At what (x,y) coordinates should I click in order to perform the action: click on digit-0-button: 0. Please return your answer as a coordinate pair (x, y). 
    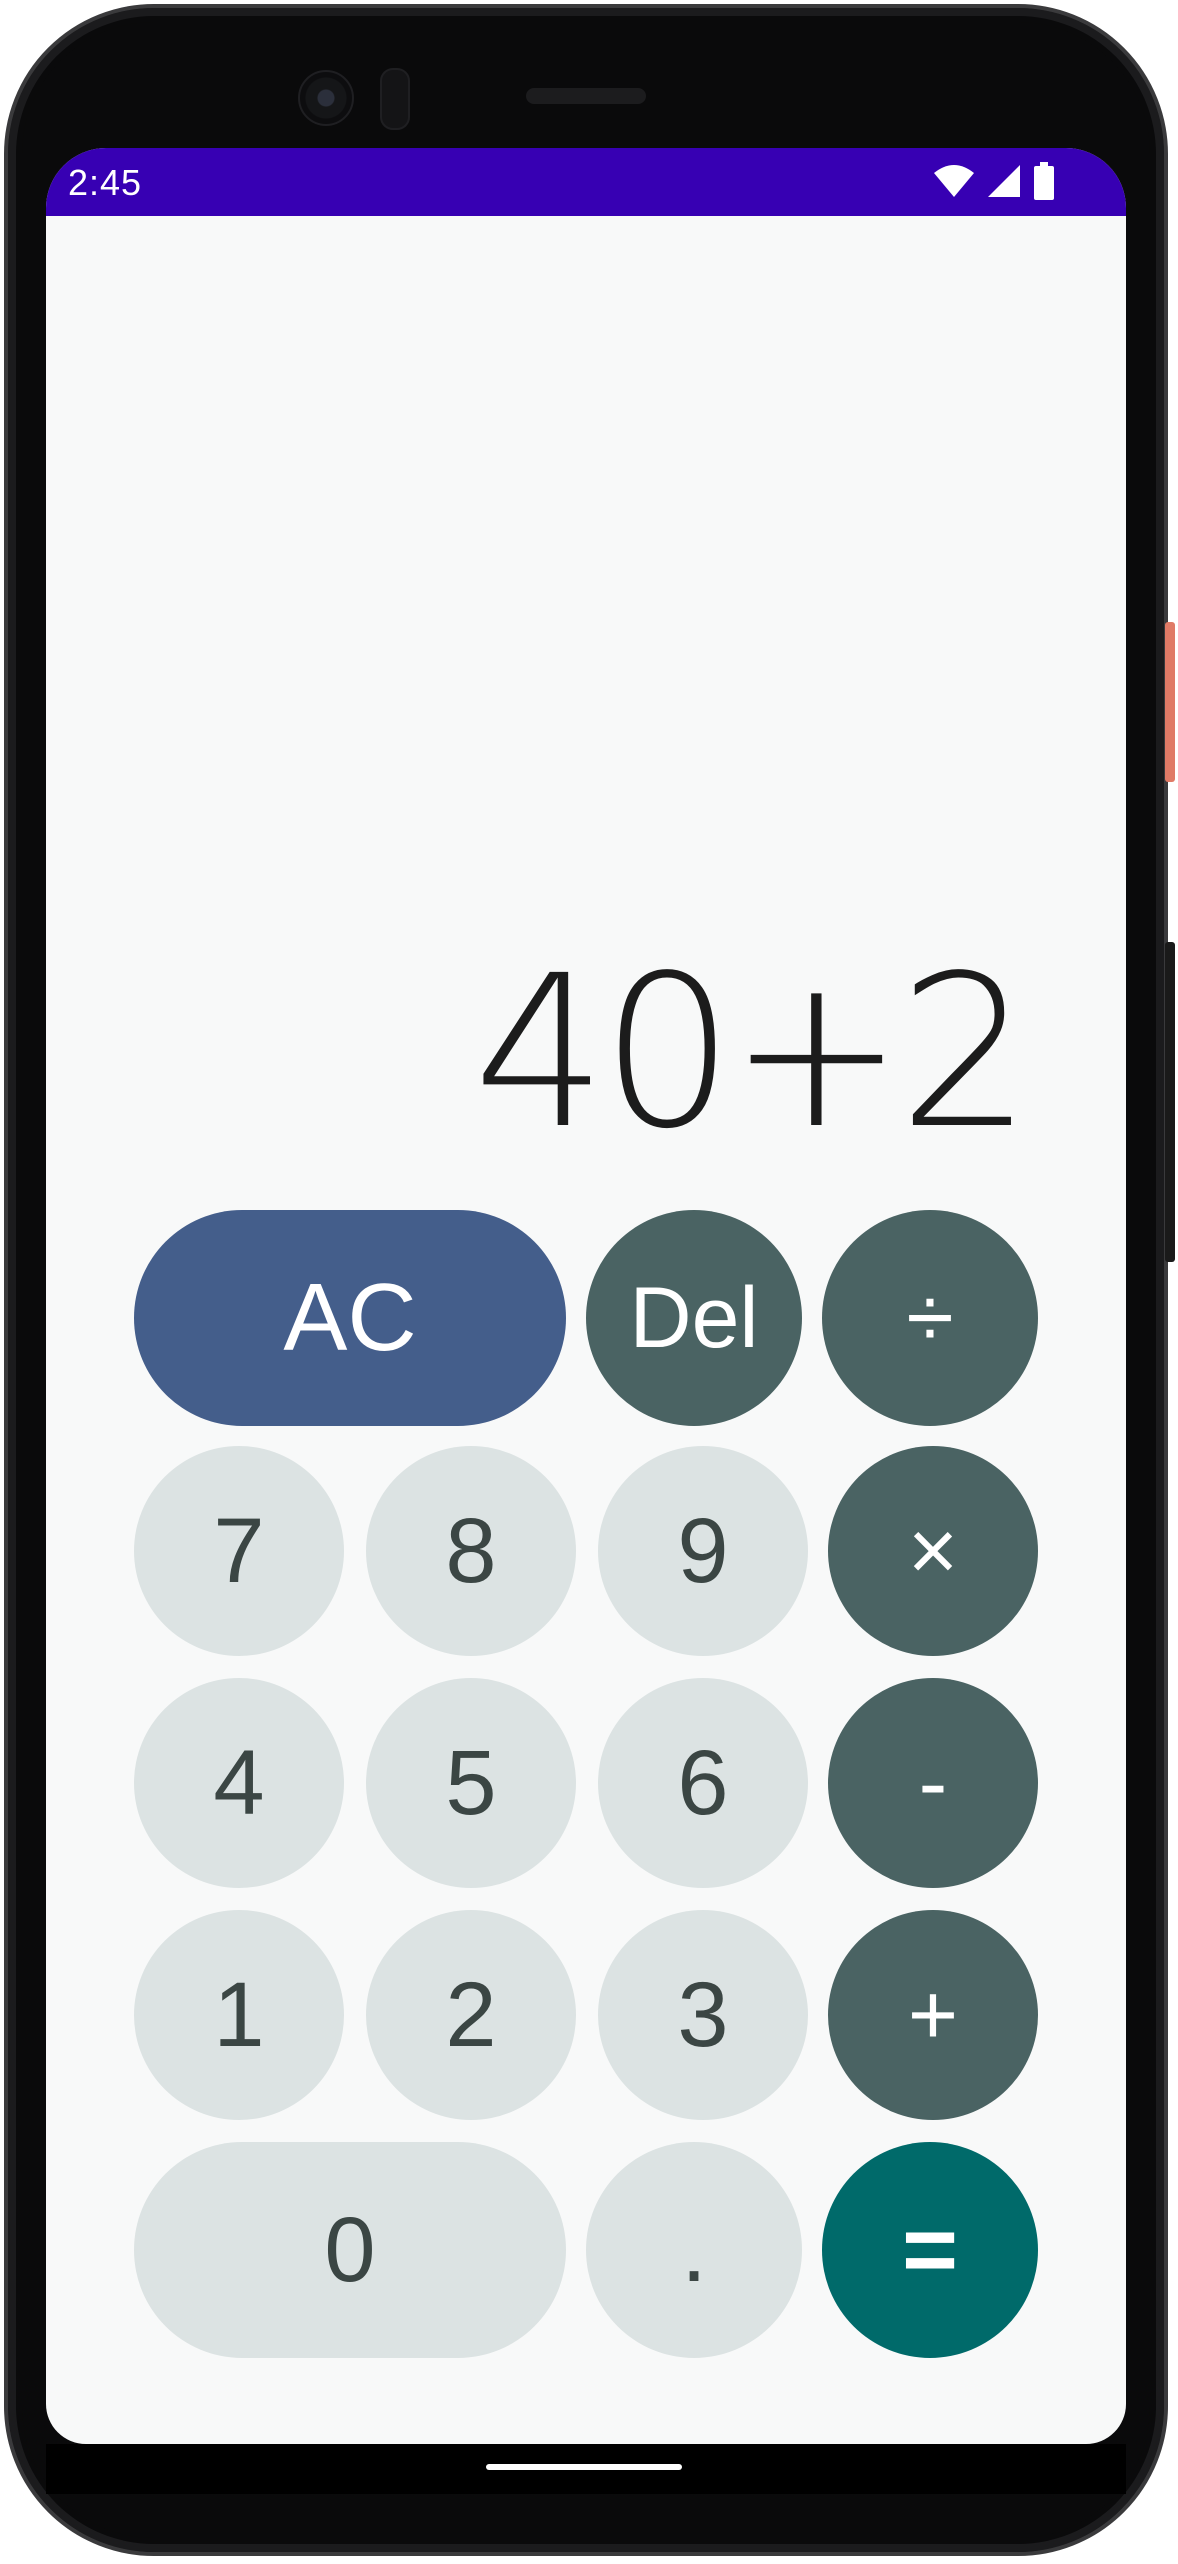
    Looking at the image, I should click on (350, 2250).